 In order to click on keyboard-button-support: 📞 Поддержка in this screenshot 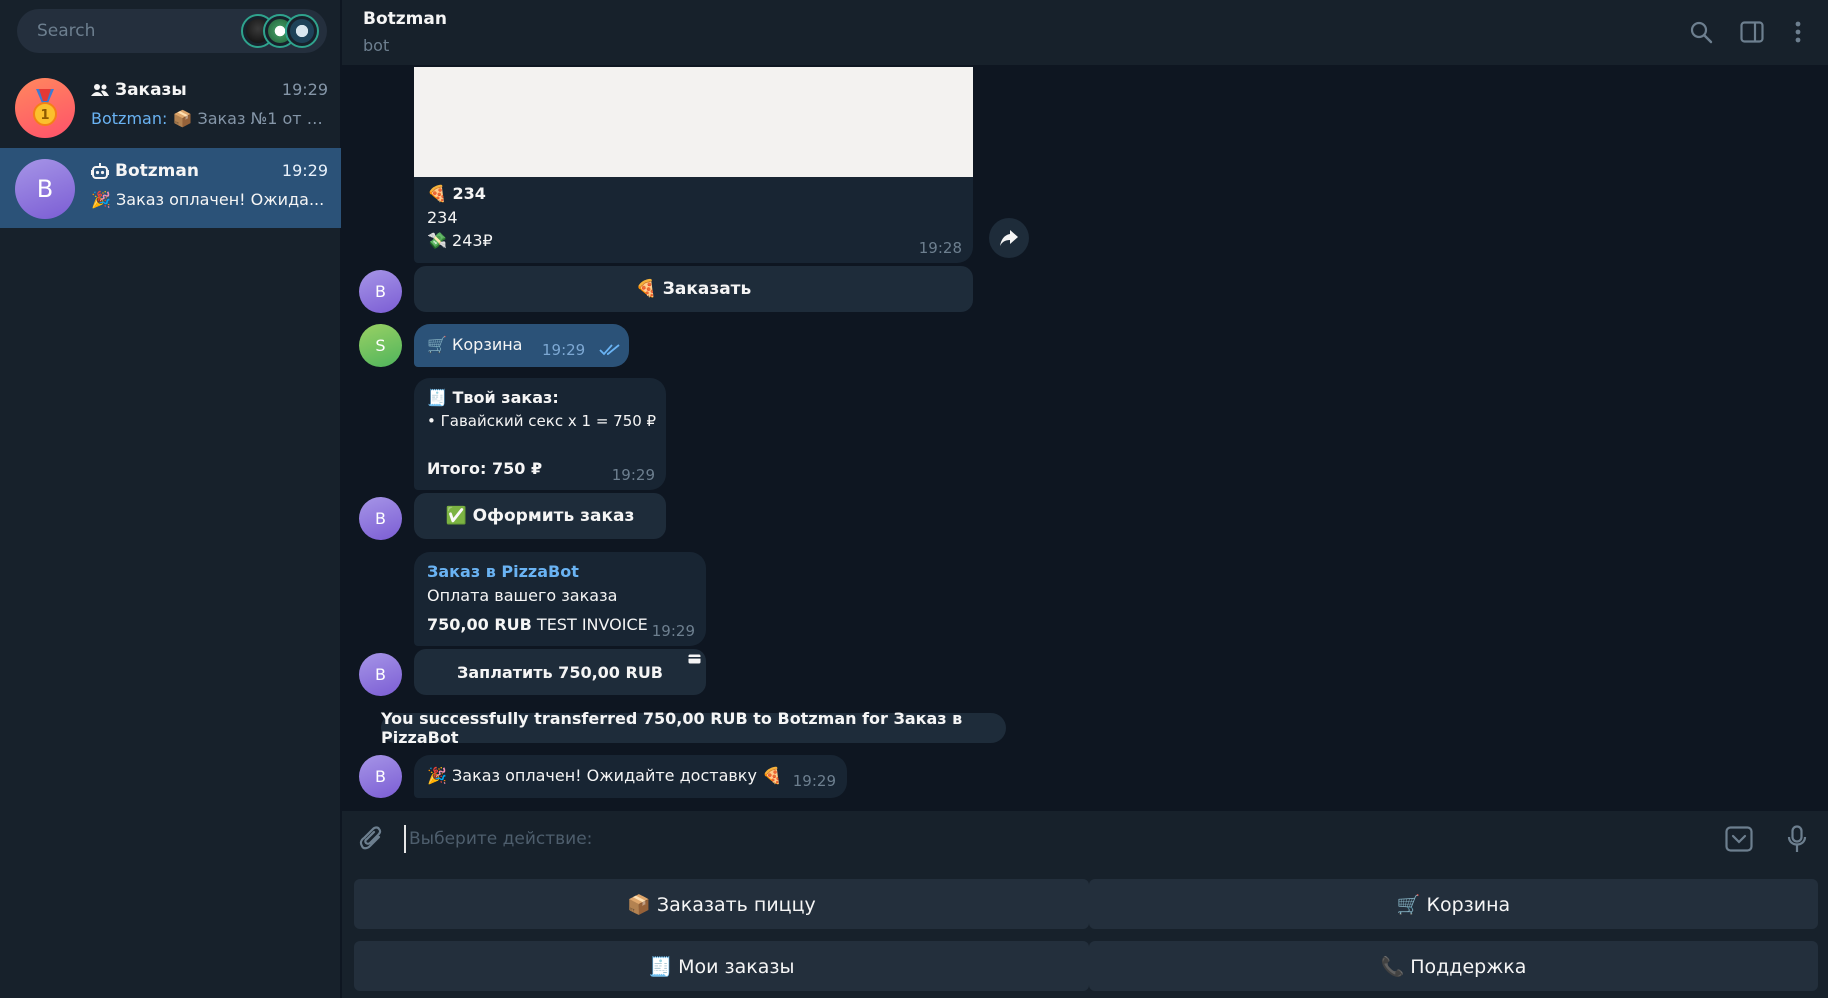, I will do `click(1453, 966)`.